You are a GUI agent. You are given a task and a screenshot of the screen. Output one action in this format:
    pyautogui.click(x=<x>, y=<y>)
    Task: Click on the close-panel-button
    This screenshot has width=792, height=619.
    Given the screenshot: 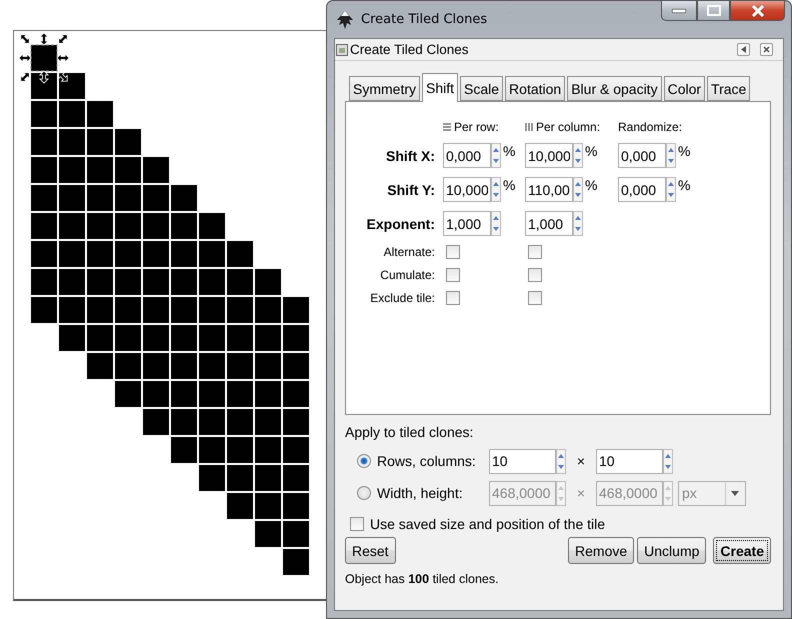 What is the action you would take?
    pyautogui.click(x=766, y=49)
    